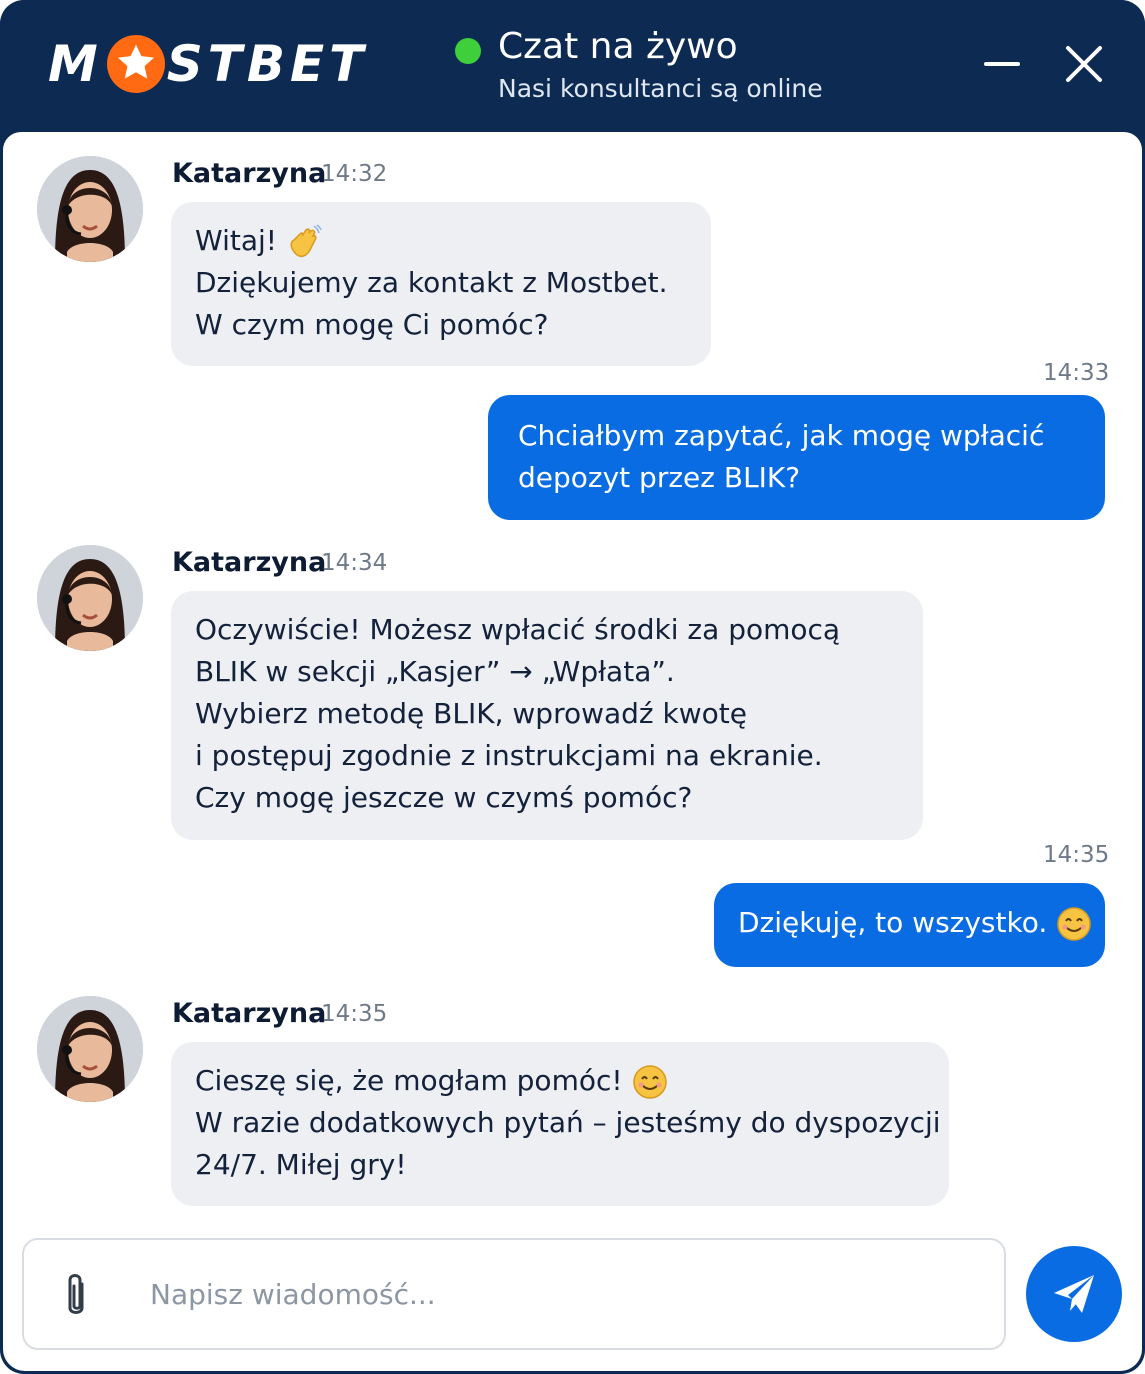  What do you see at coordinates (372, 324) in the screenshot?
I see `message-line: W czym mogę Ci pomóc?` at bounding box center [372, 324].